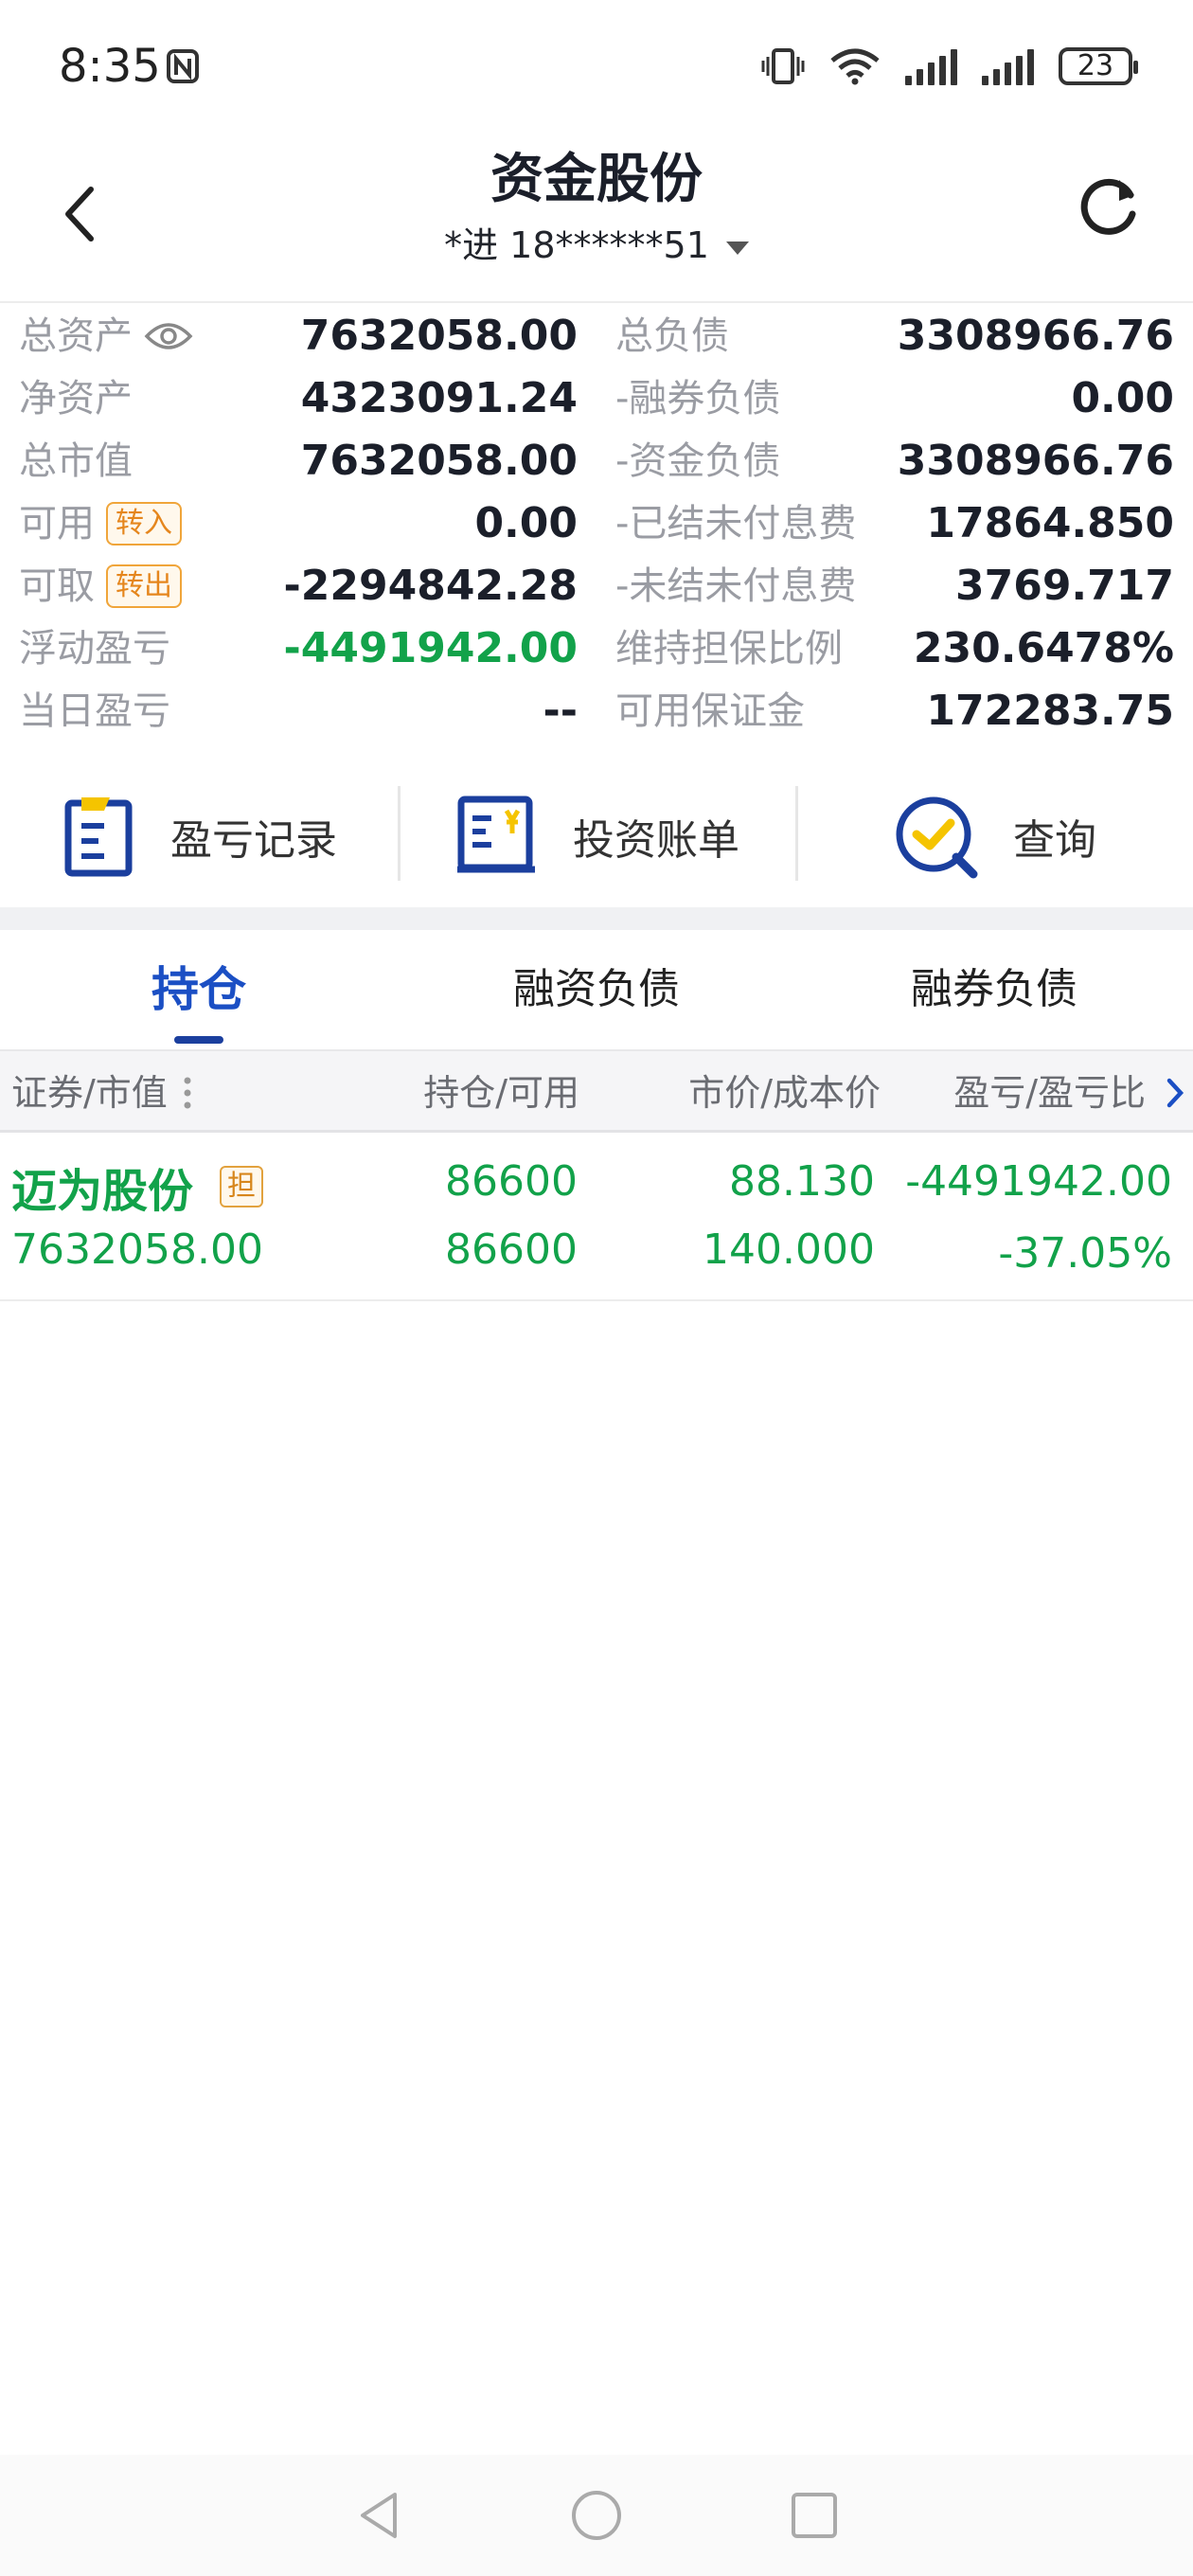 The width and height of the screenshot is (1193, 2576). I want to click on bill-icon, so click(496, 834).